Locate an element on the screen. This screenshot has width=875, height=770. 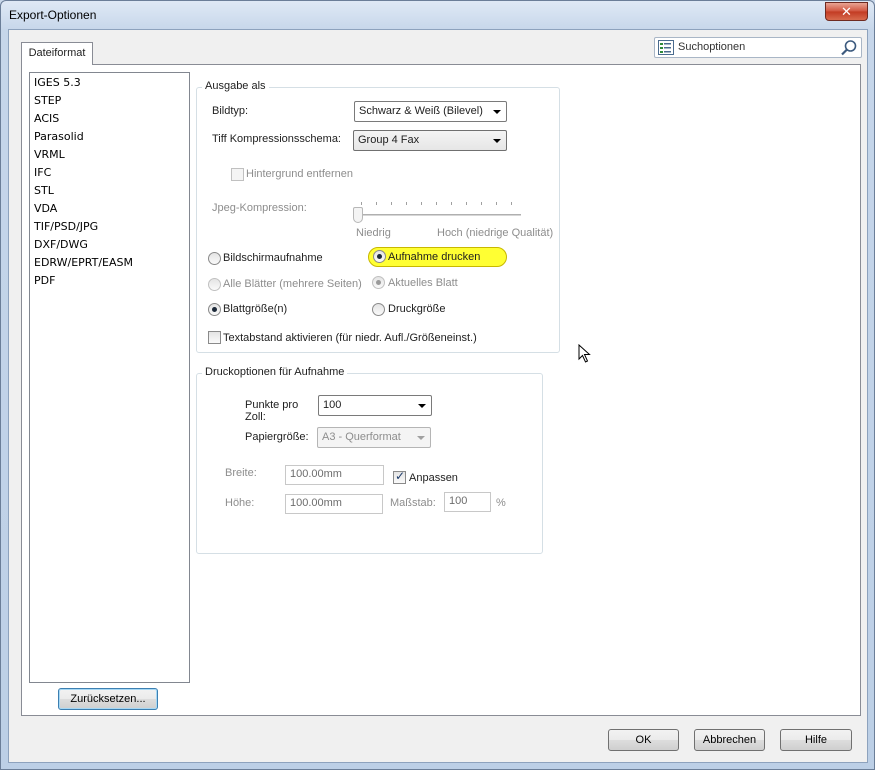
bildtyp-select: Schwarz & Weiß (Bilevel) is located at coordinates (430, 111).